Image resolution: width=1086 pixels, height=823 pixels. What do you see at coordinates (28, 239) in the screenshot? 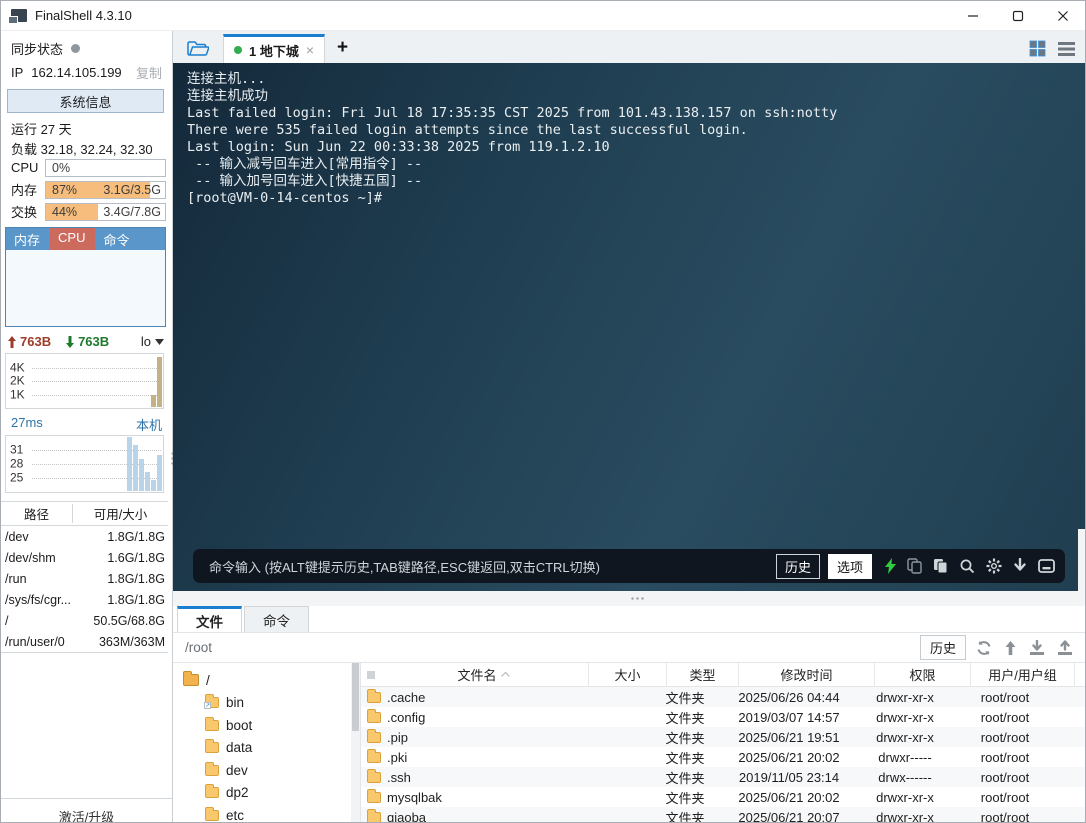
I see `process-tab-内存: 内存` at bounding box center [28, 239].